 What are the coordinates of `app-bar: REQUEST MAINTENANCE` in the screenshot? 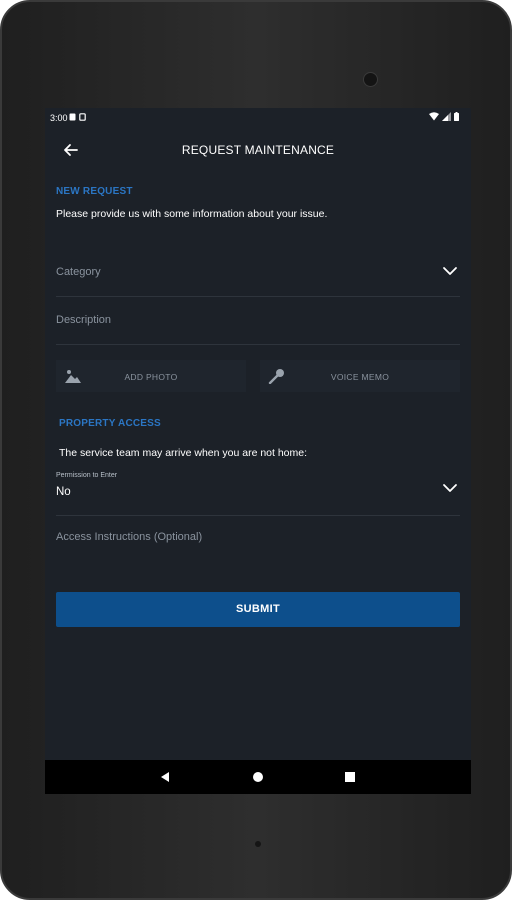 It's located at (258, 150).